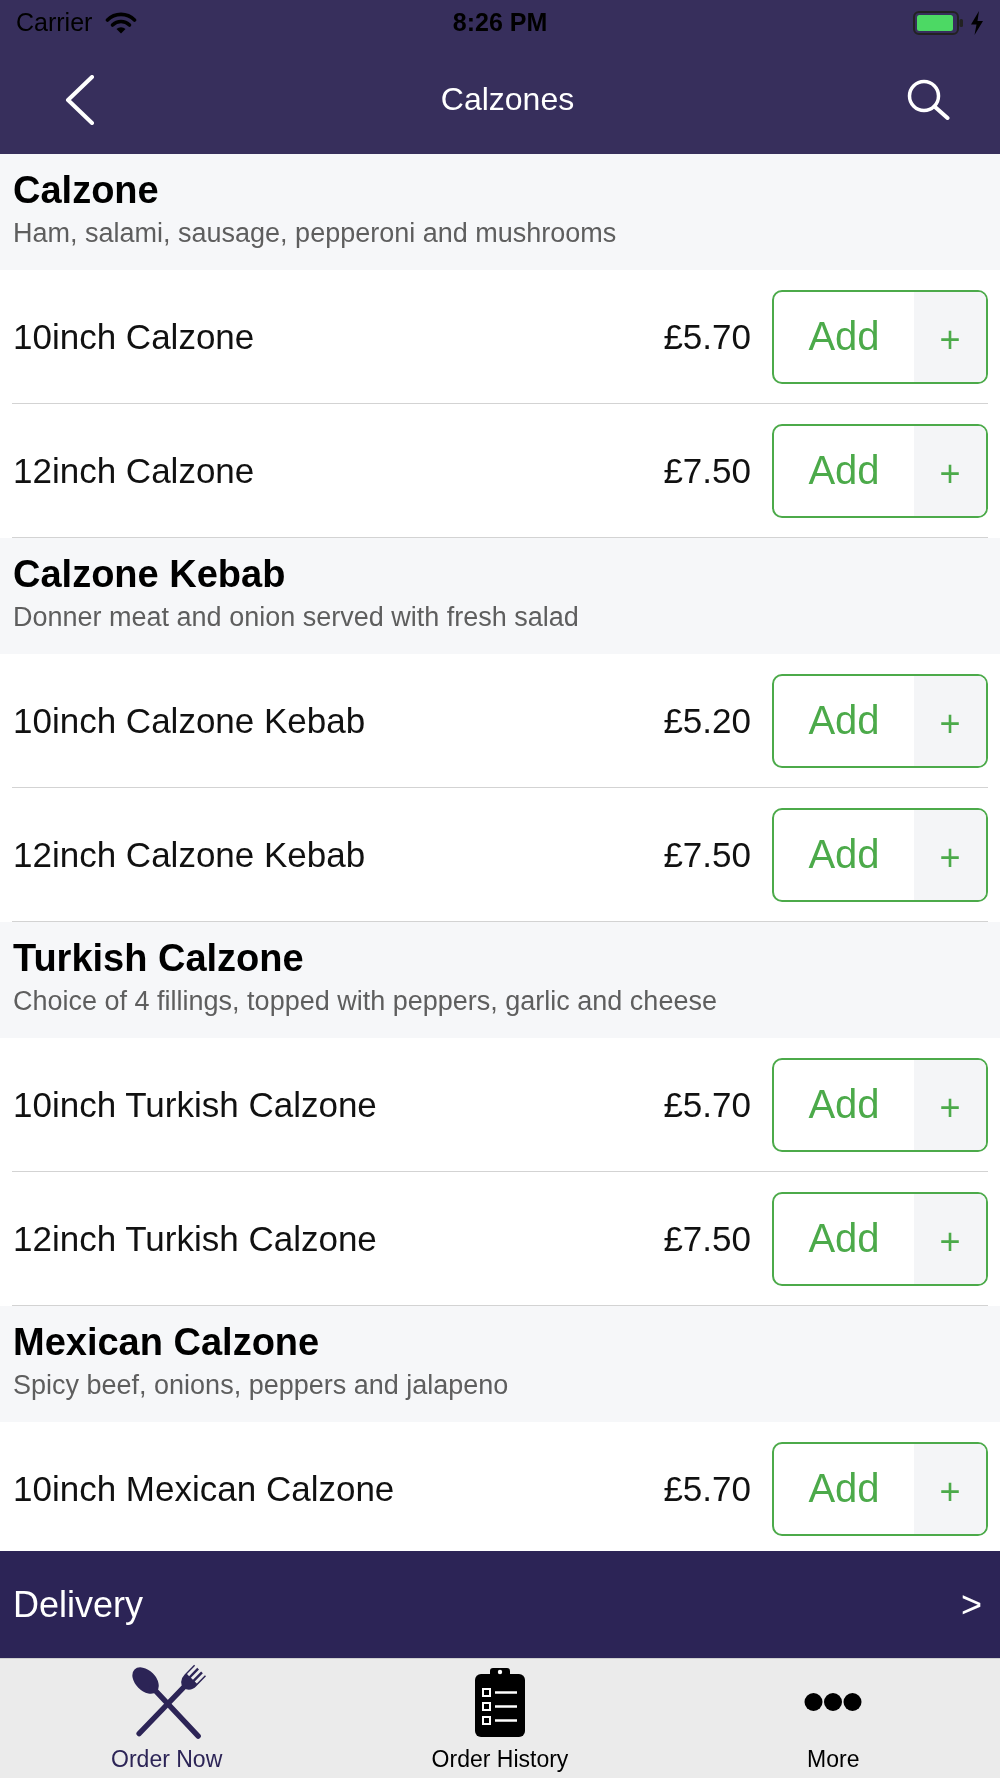 The height and width of the screenshot is (1778, 1000). What do you see at coordinates (134, 470) in the screenshot?
I see `item-name: 12inch Calzone` at bounding box center [134, 470].